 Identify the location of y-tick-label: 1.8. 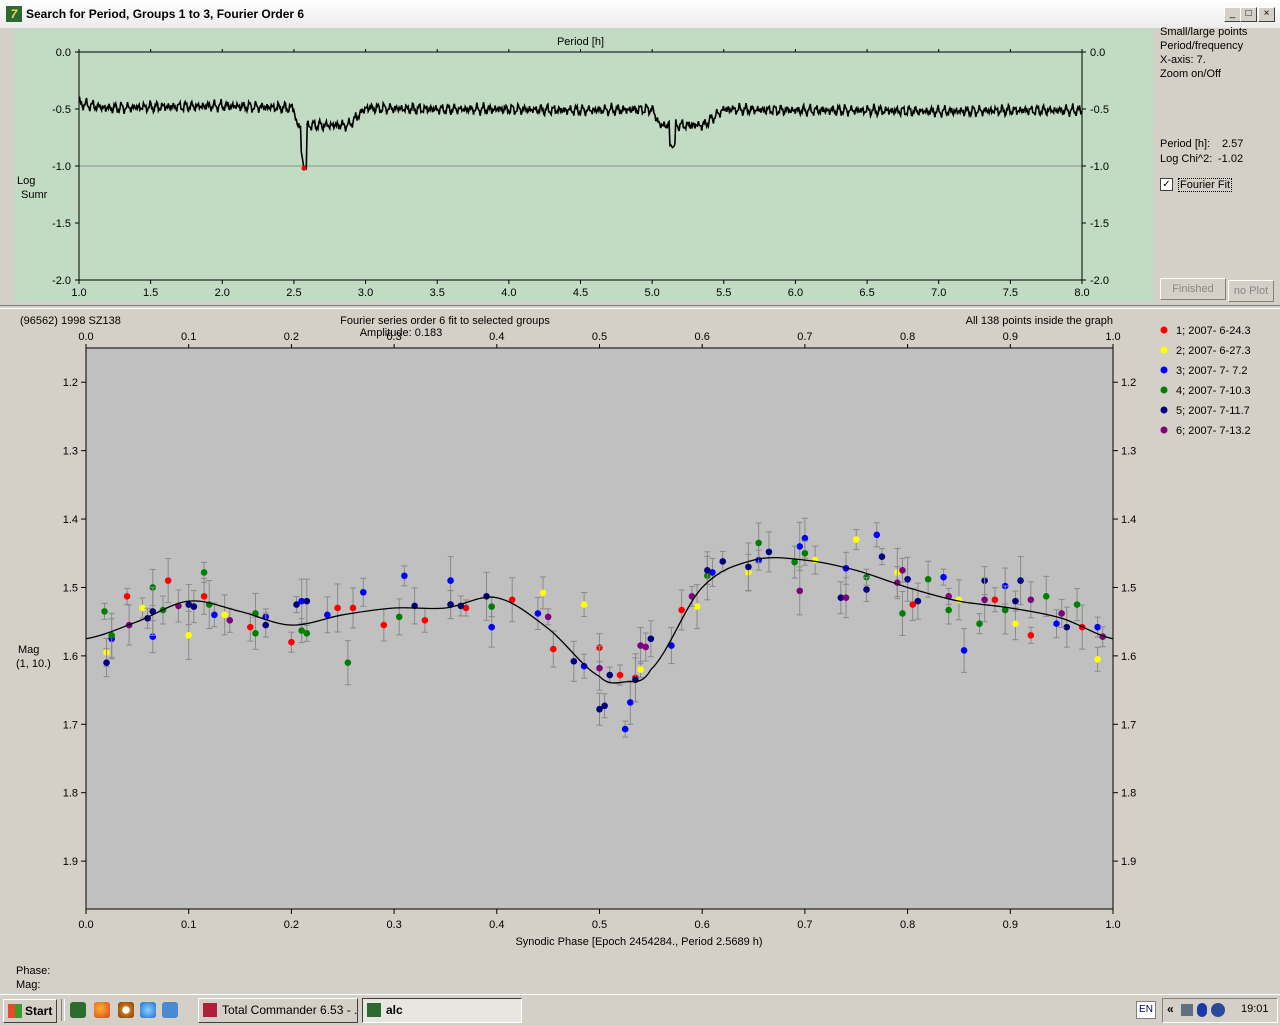
(70, 794).